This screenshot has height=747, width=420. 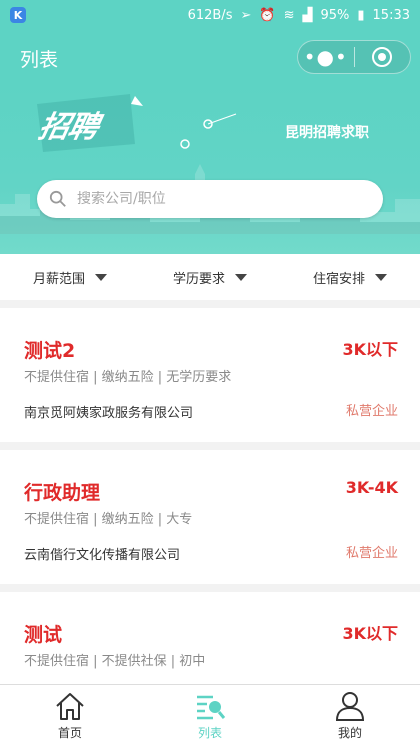 I want to click on decorative-dots, so click(x=208, y=131).